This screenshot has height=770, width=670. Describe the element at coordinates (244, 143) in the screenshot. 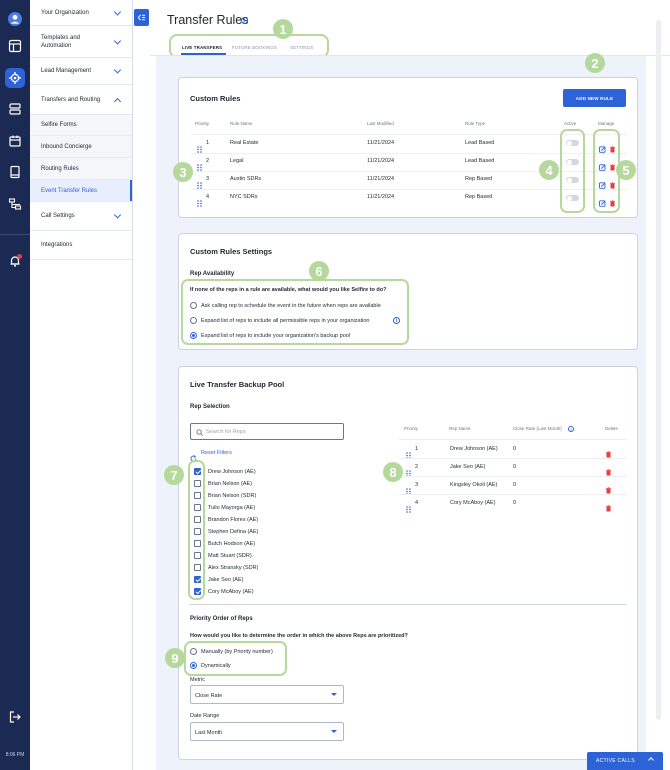

I see `rule-name: Real Estate` at that location.